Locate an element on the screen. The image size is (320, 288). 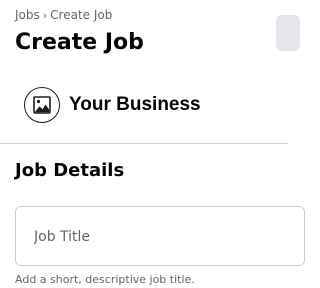
business-avatar is located at coordinates (42, 105).